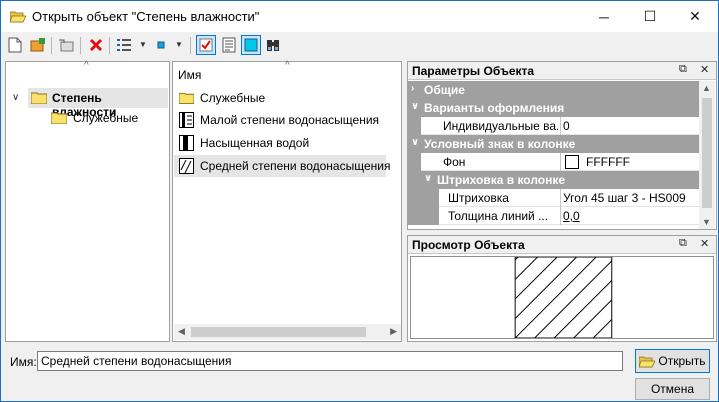 Image resolution: width=719 pixels, height=402 pixels. Describe the element at coordinates (412, 88) in the screenshot. I see `chevron-right-icon: ›` at that location.